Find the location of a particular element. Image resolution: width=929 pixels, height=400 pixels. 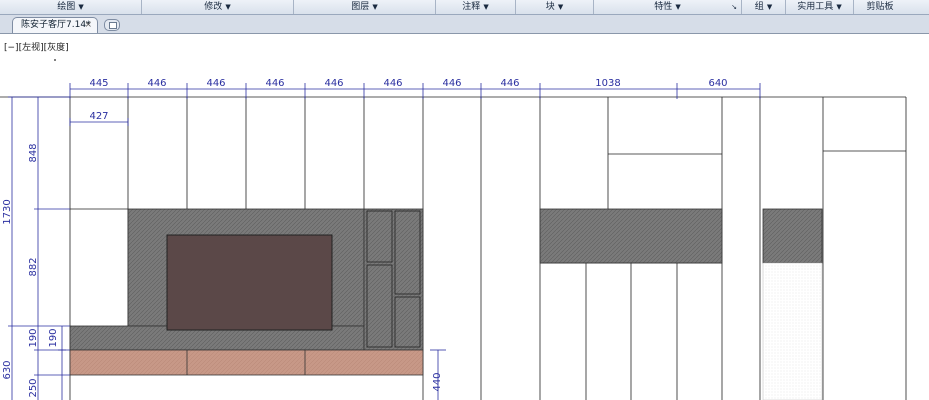

ribbon-panel-bar: 绘图 ▼ 修改 ▼ 图层 ▼ 注释 ▼ 块 ▼ 特性 ▼ ↘ 组 ▼ 实用工具 ▼ 剪贴板 is located at coordinates (464, 7).